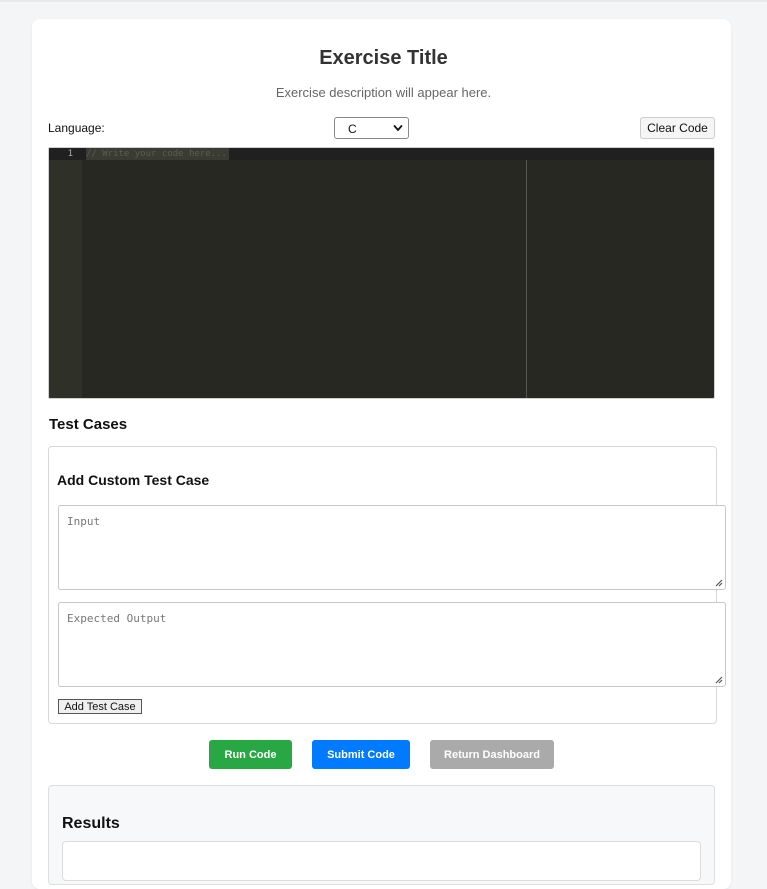  What do you see at coordinates (70, 154) in the screenshot?
I see `line-number: 1` at bounding box center [70, 154].